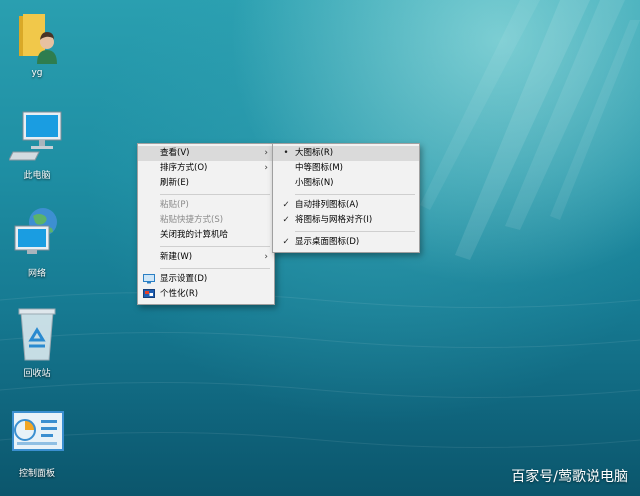 Image resolution: width=640 pixels, height=496 pixels. I want to click on computer-icon, so click(36, 136).